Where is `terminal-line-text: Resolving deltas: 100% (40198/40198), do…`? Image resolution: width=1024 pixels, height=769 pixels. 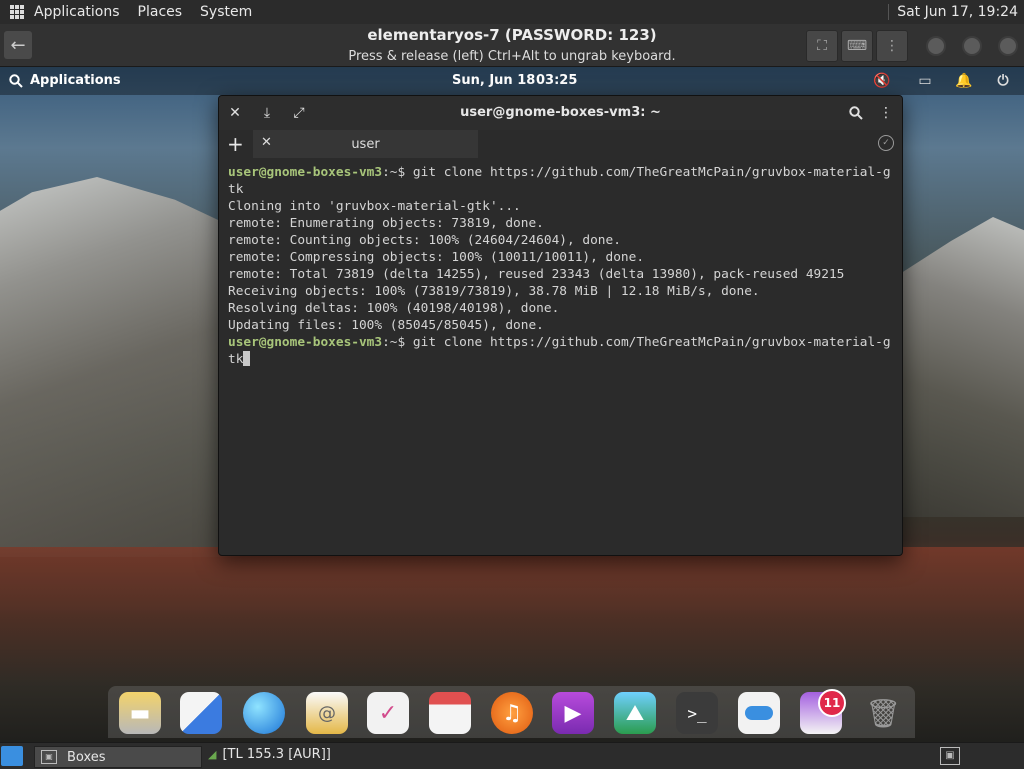 terminal-line-text: Resolving deltas: 100% (40198/40198), do… is located at coordinates (394, 308).